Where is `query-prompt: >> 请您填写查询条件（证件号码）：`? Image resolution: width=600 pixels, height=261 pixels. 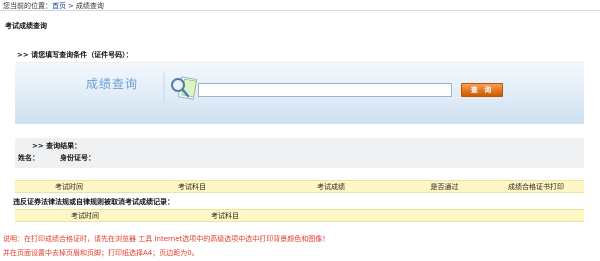 query-prompt: >> 请您填写查询条件（证件号码）： is located at coordinates (75, 55).